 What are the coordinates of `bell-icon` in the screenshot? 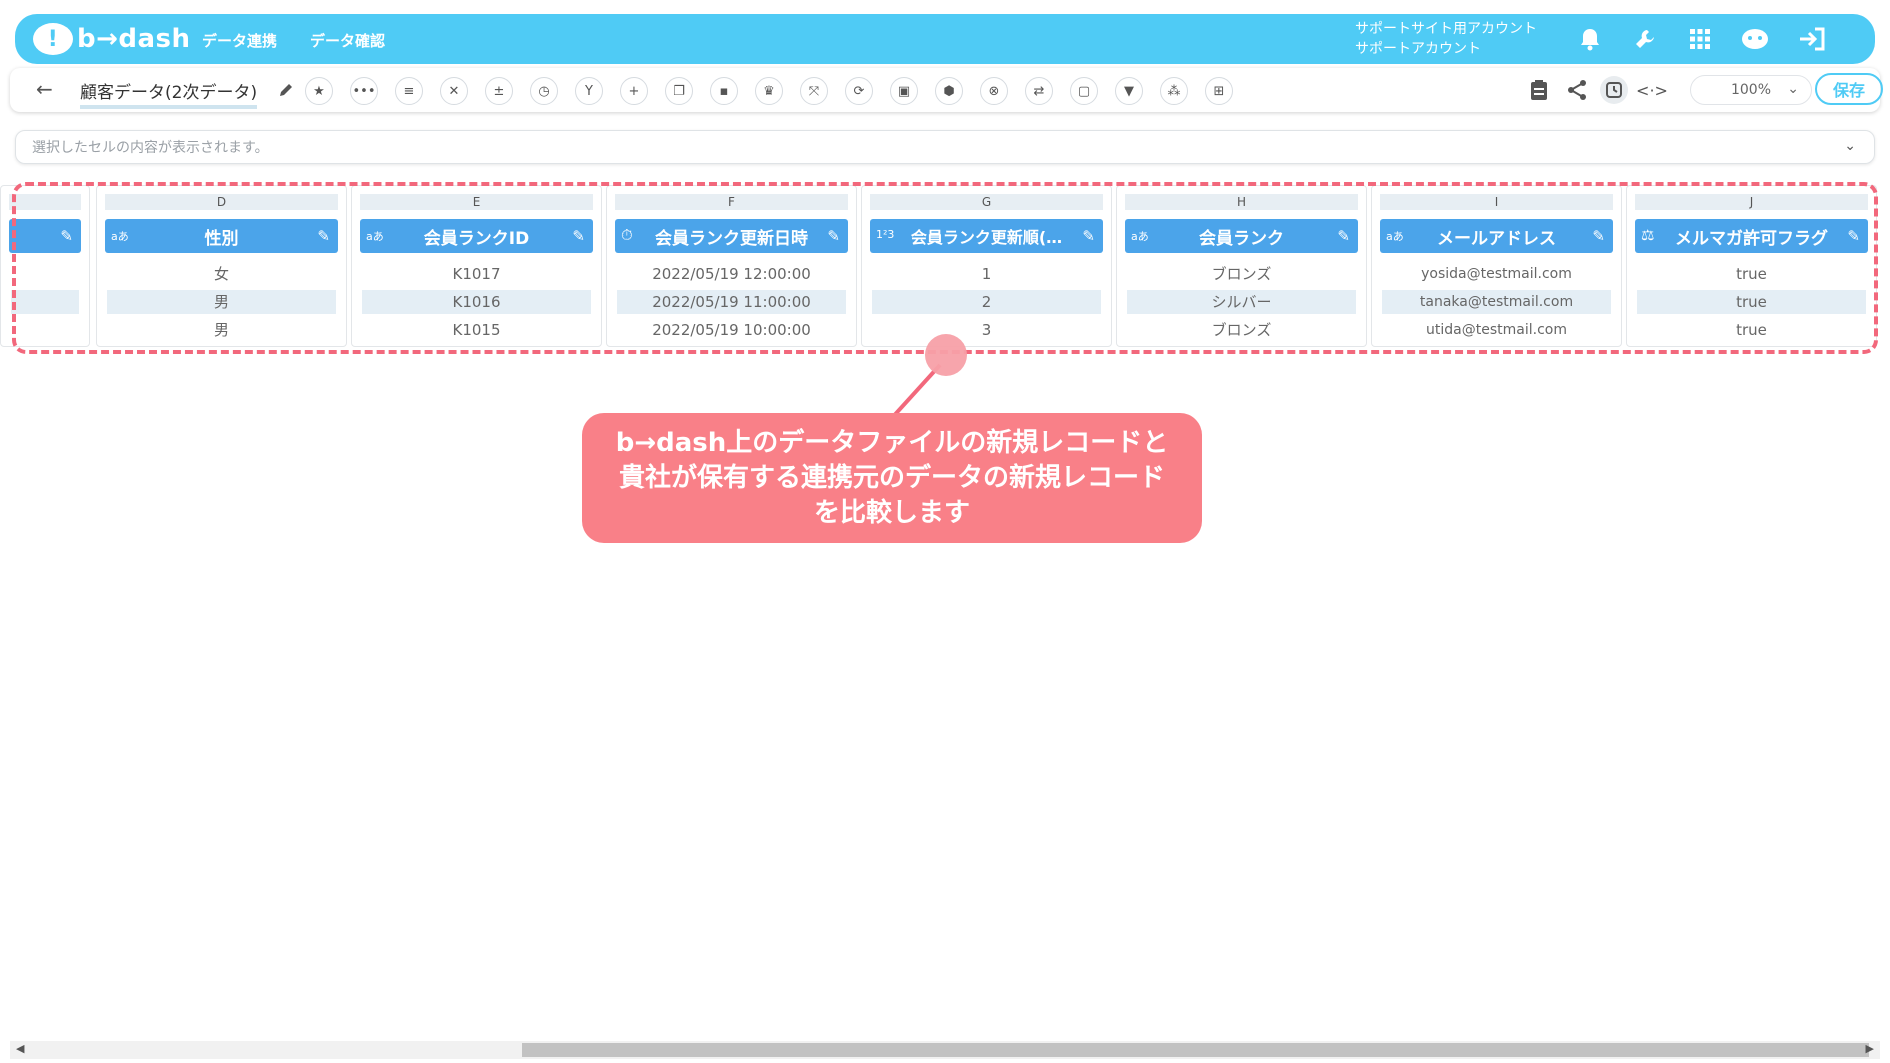 It's located at (1590, 39).